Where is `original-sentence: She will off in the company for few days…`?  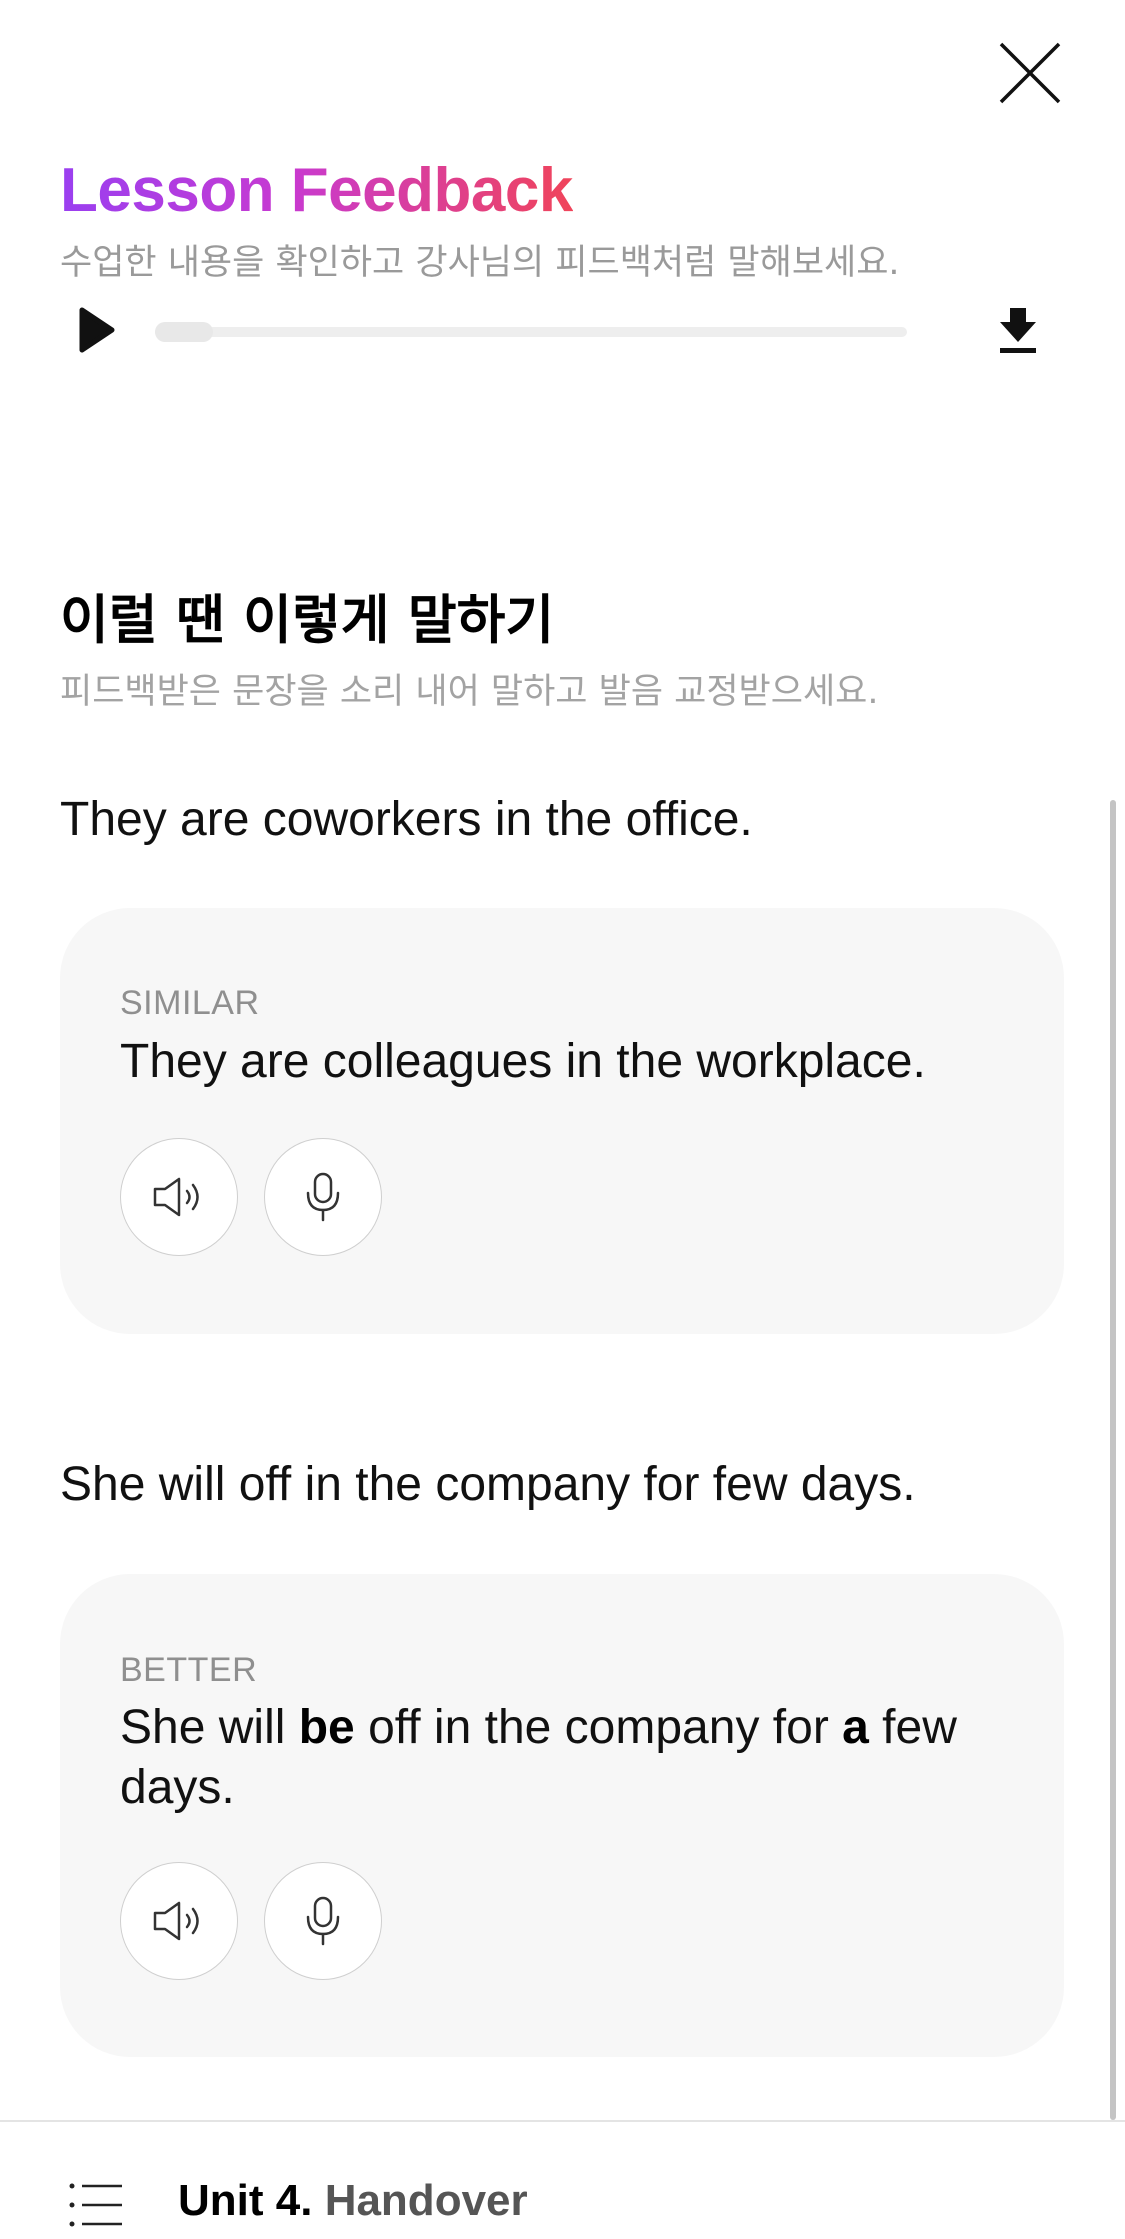
original-sentence: She will off in the company for few days… is located at coordinates (488, 1484).